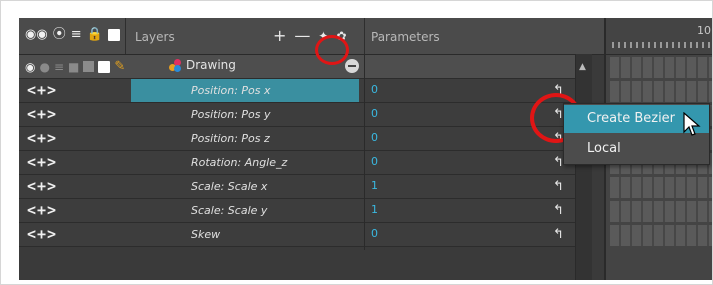  Describe the element at coordinates (231, 90) in the screenshot. I see `parameter-label: Position: Pos x` at that location.